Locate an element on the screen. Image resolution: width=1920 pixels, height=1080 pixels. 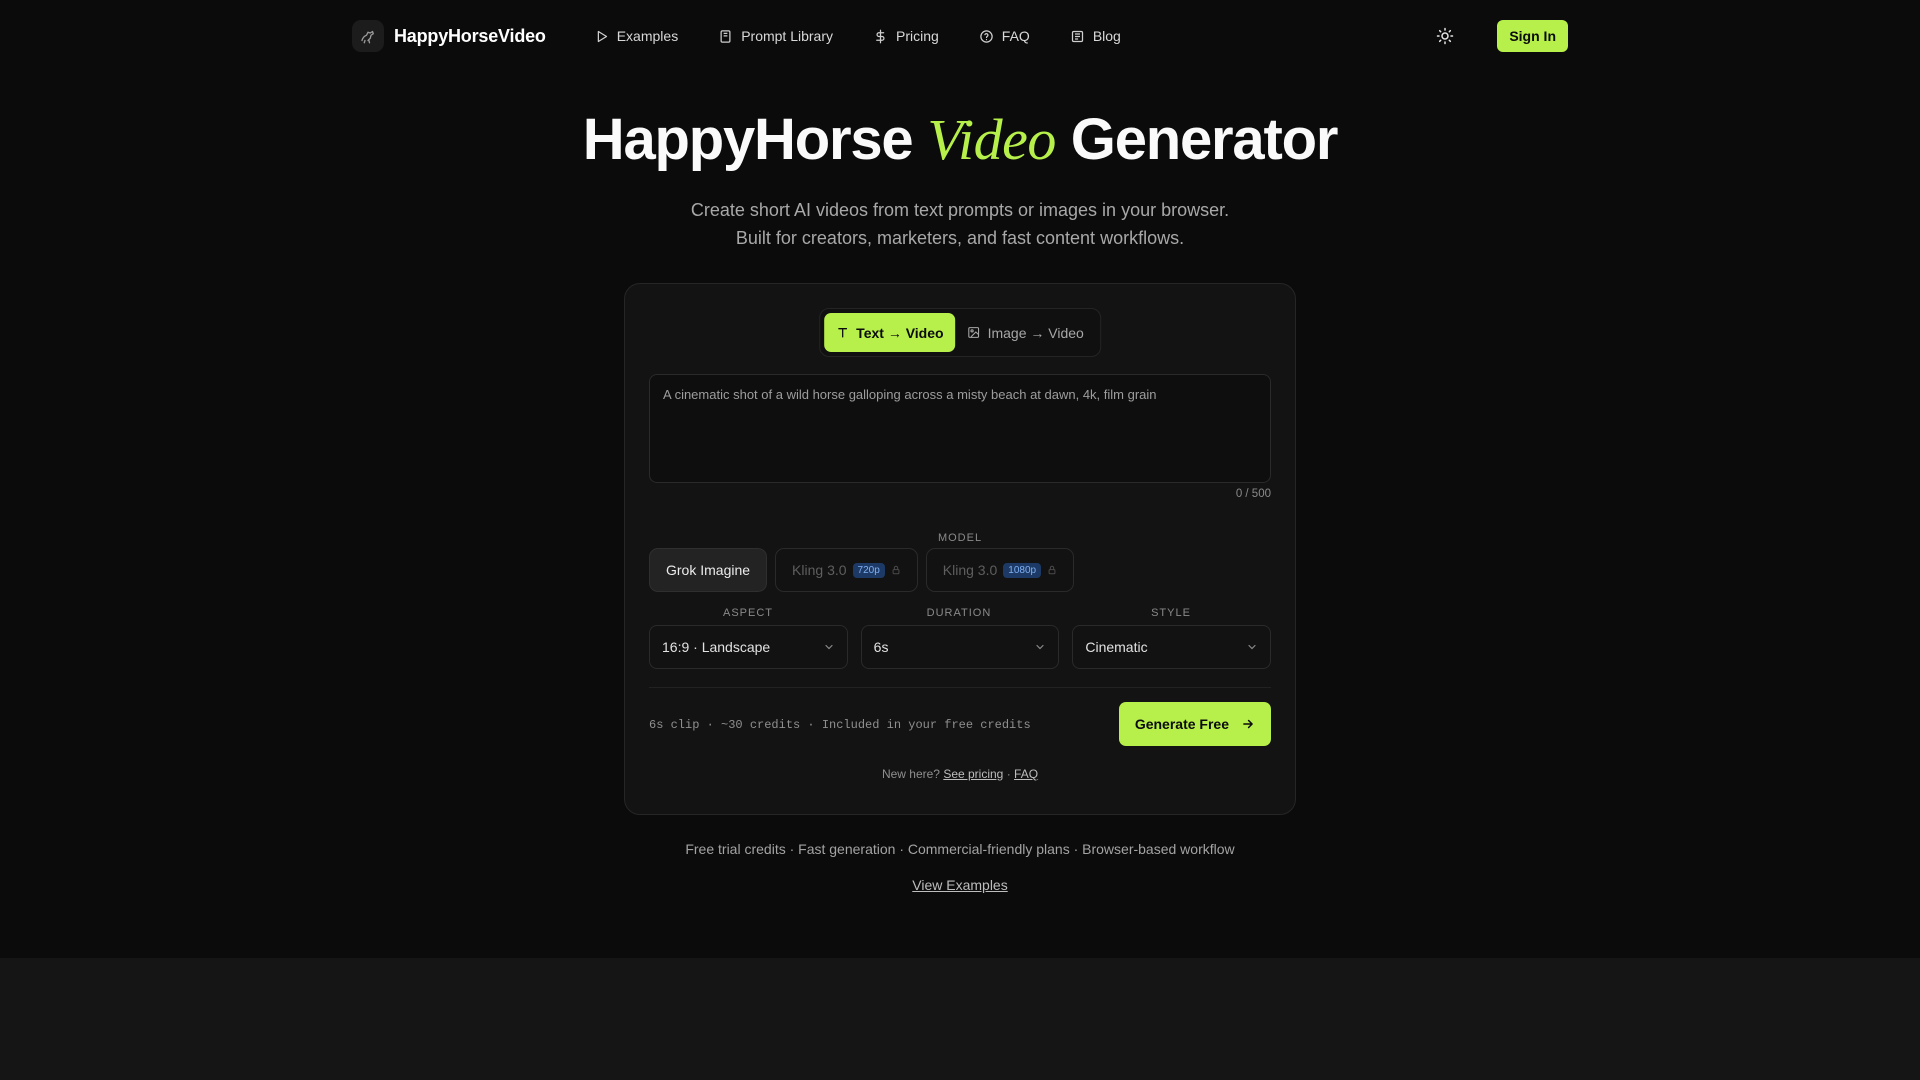
text-icon is located at coordinates (843, 333).